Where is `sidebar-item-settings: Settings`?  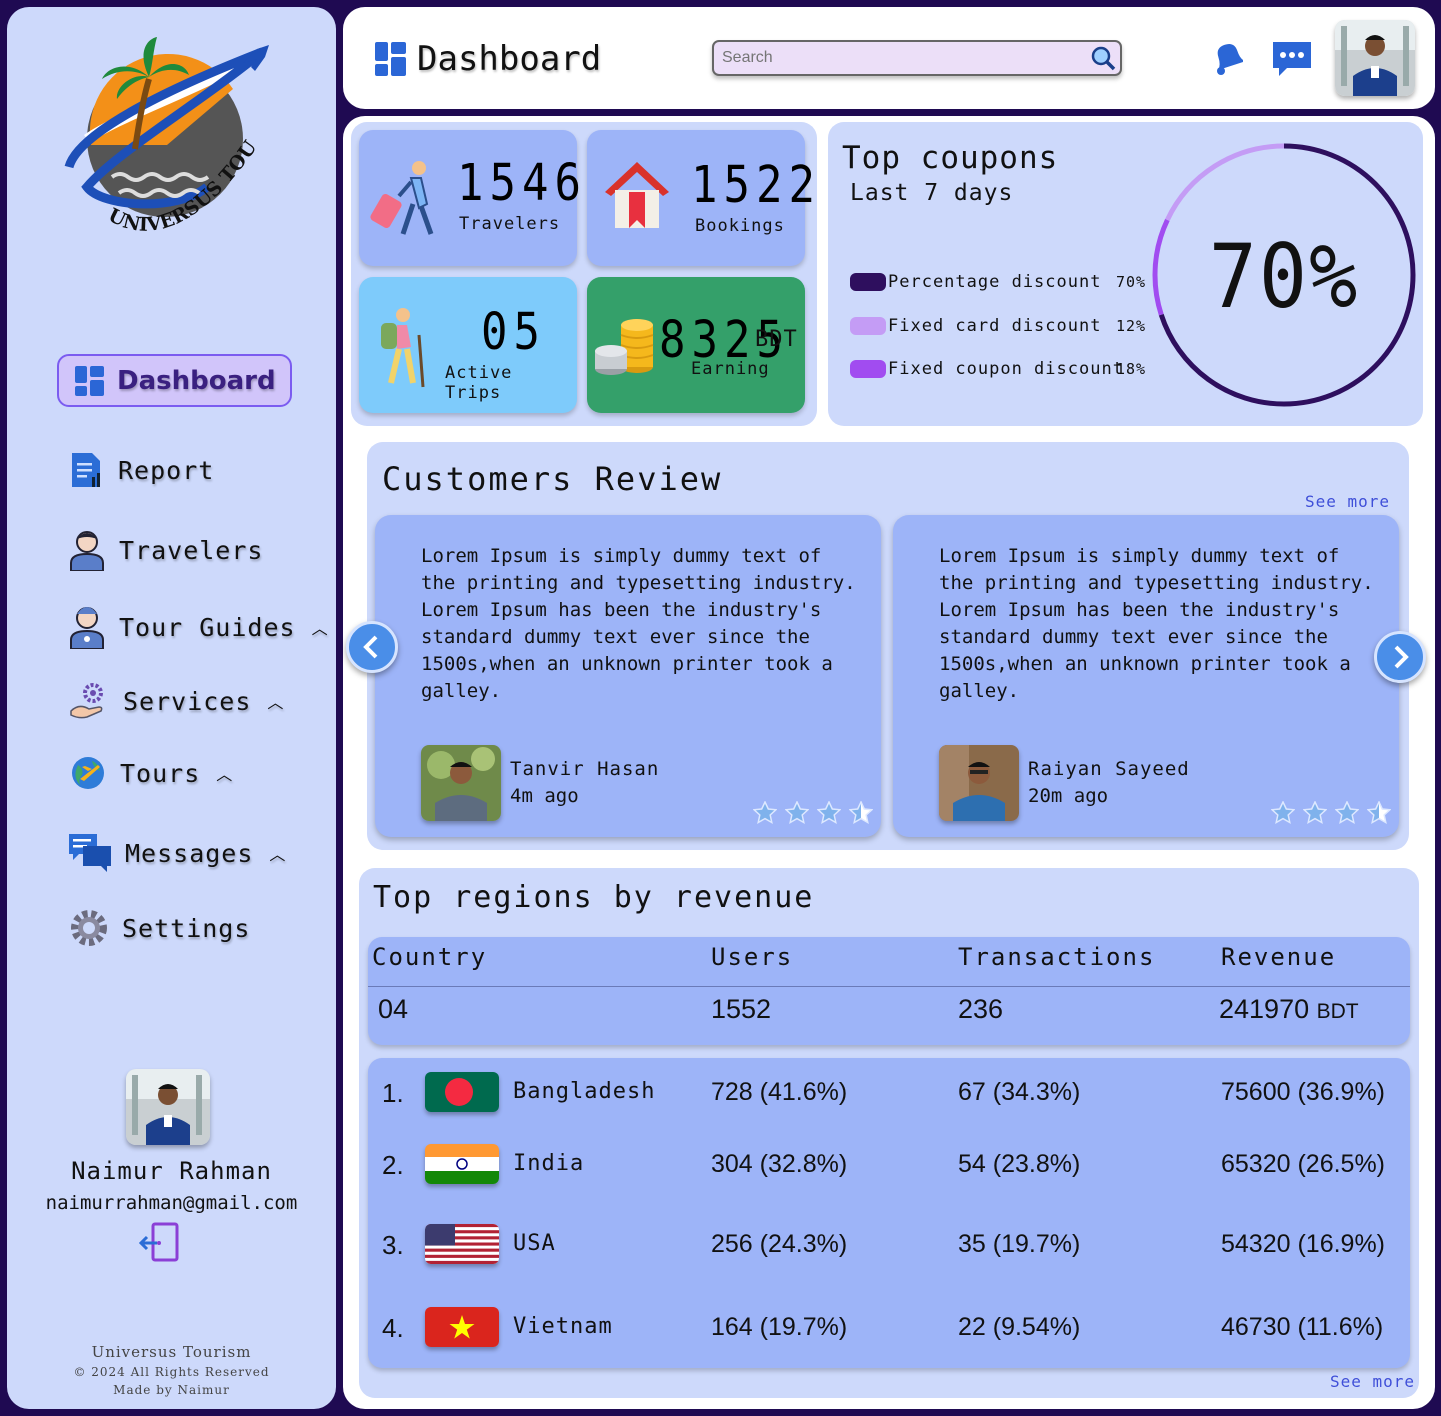 sidebar-item-settings: Settings is located at coordinates (160, 928).